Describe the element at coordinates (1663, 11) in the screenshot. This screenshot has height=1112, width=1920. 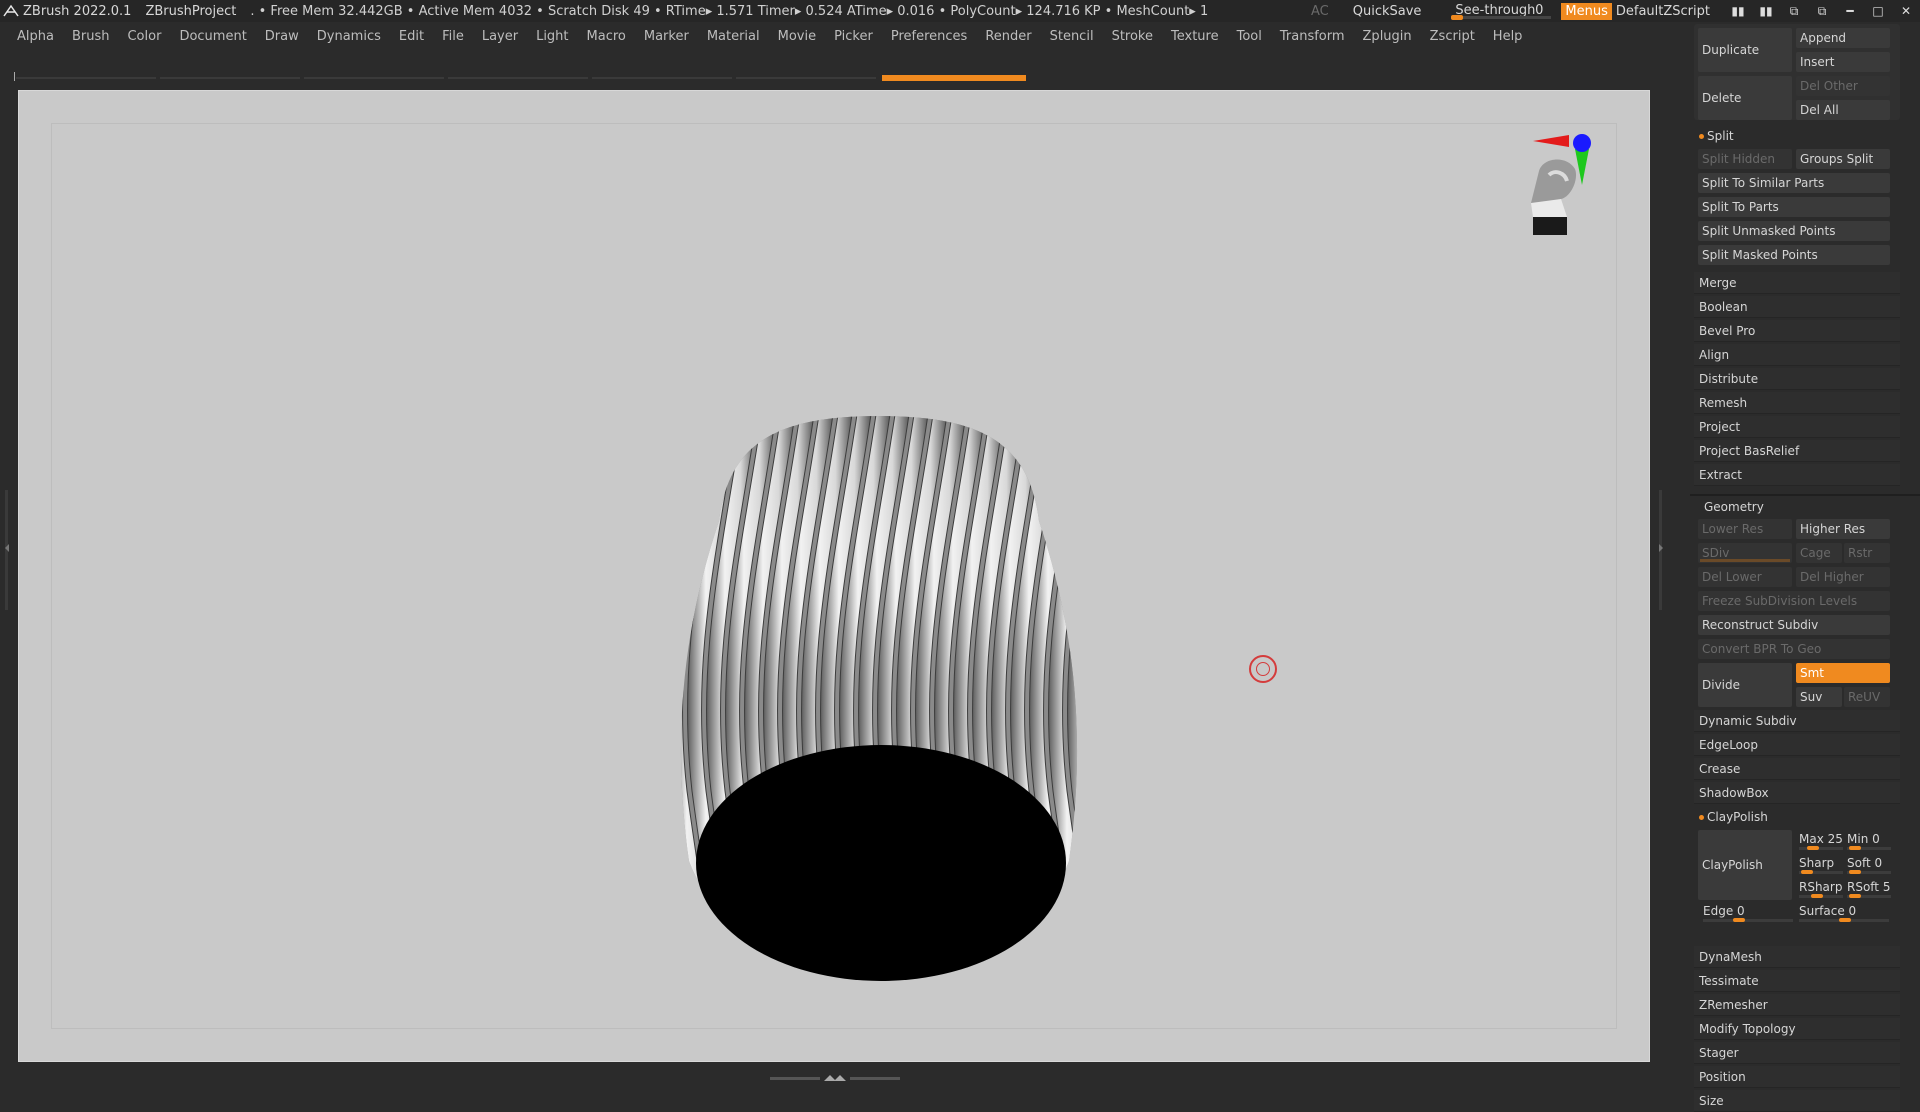
I see `default-zscript-button: DefaultZScript` at that location.